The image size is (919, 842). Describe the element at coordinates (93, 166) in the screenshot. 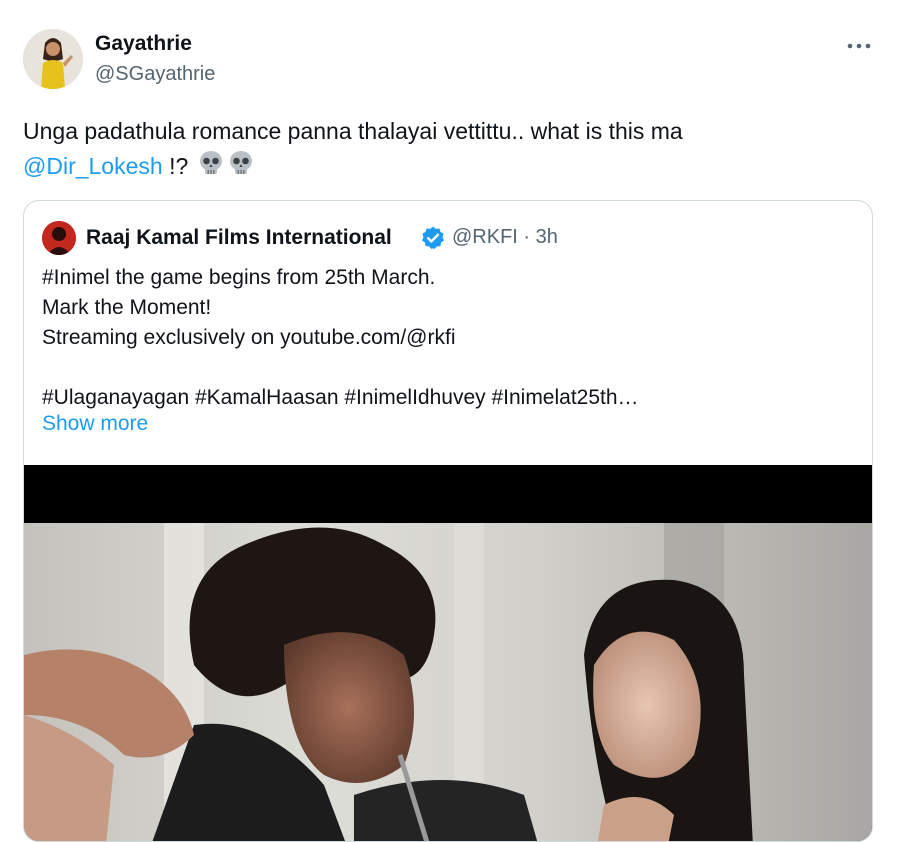

I see `mention-link: @Dir_Lokesh` at that location.